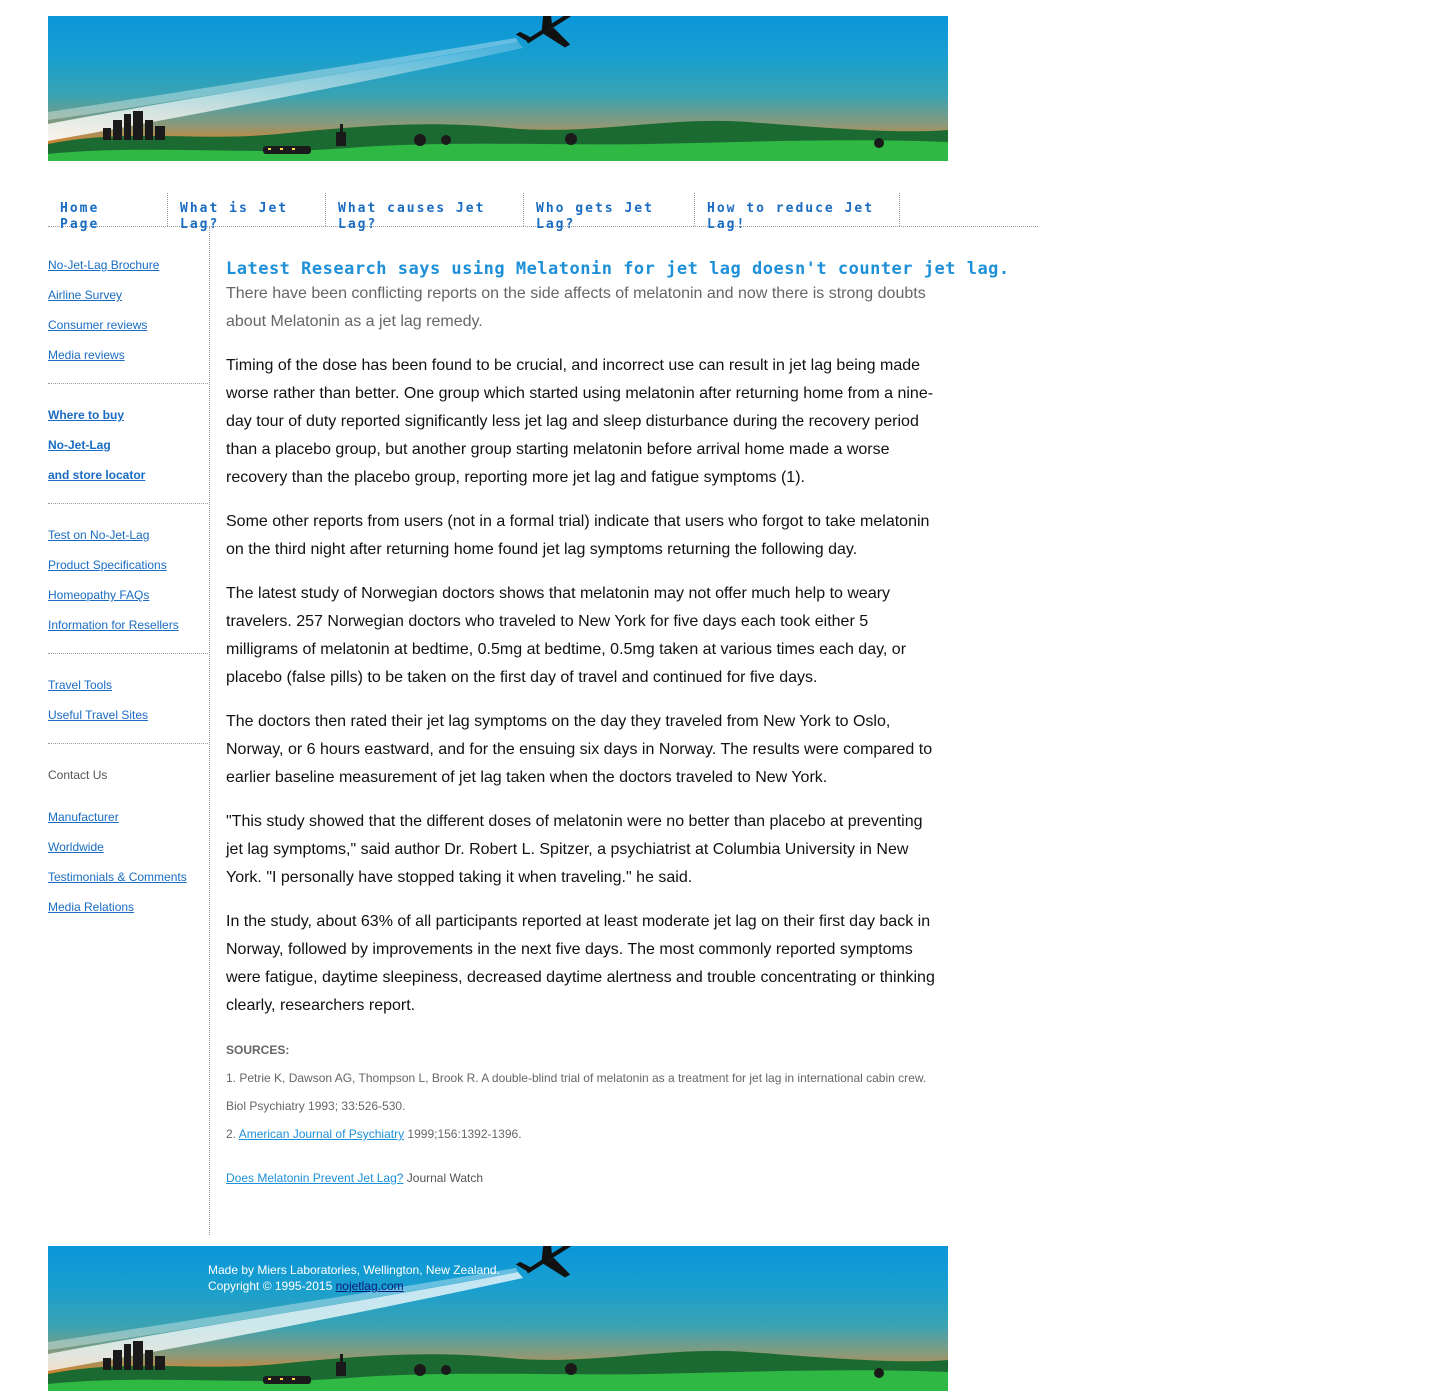 The width and height of the screenshot is (1456, 1391). Describe the element at coordinates (91, 907) in the screenshot. I see `sidebar-link-media-relations: Media Relations` at that location.